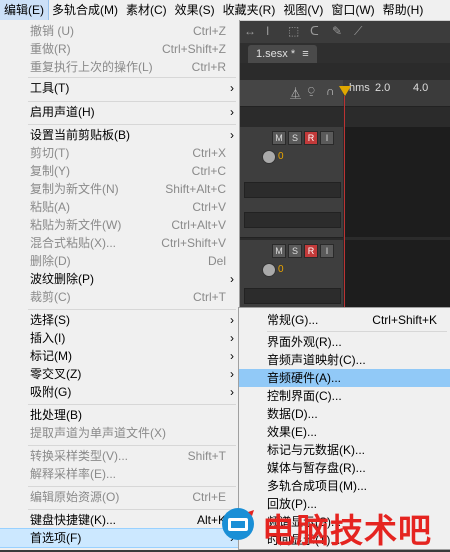 The height and width of the screenshot is (552, 450). I want to click on menu-item: 标记(M) ›, so click(120, 356).